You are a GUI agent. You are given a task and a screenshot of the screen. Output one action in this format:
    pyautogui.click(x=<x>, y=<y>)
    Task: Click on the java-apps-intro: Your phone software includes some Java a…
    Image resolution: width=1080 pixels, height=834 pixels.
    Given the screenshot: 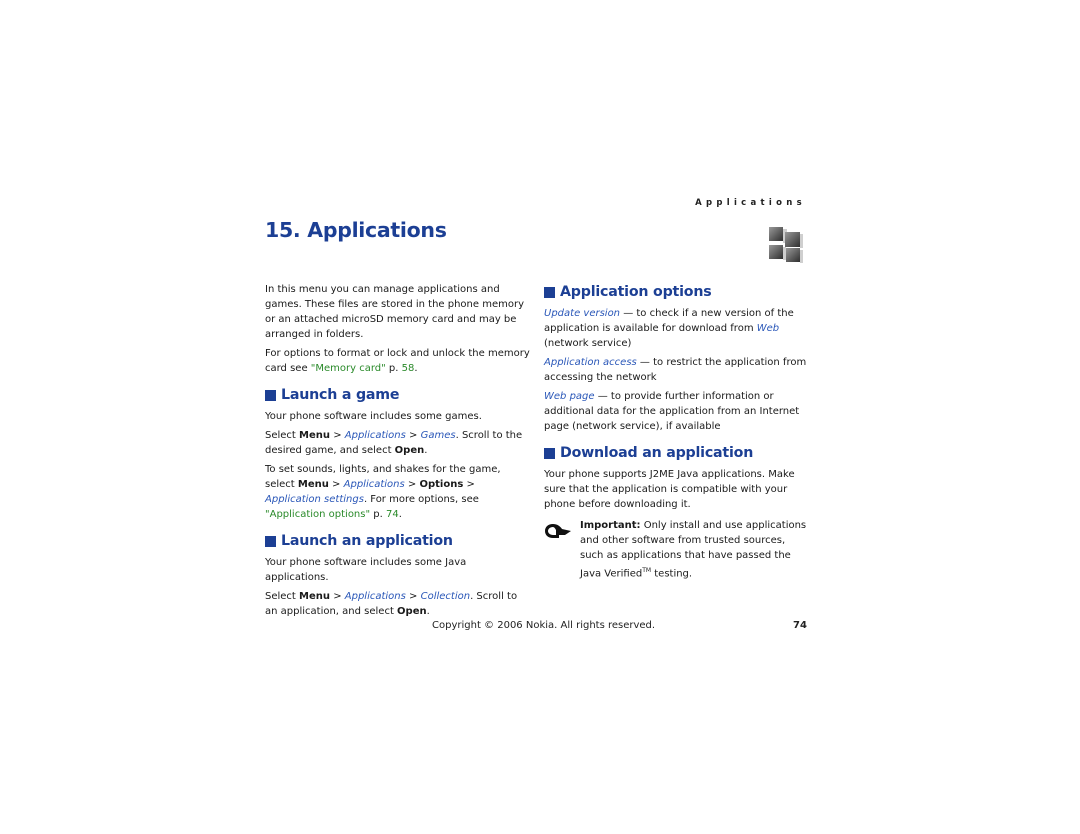 What is the action you would take?
    pyautogui.click(x=366, y=570)
    